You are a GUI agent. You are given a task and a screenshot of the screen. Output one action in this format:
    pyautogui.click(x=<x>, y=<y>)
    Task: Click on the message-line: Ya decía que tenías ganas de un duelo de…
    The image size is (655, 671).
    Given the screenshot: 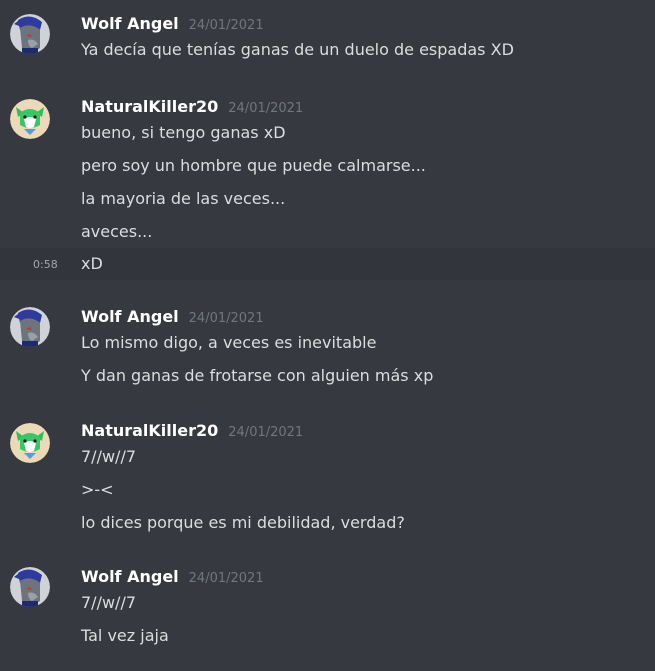 What is the action you would take?
    pyautogui.click(x=327, y=50)
    